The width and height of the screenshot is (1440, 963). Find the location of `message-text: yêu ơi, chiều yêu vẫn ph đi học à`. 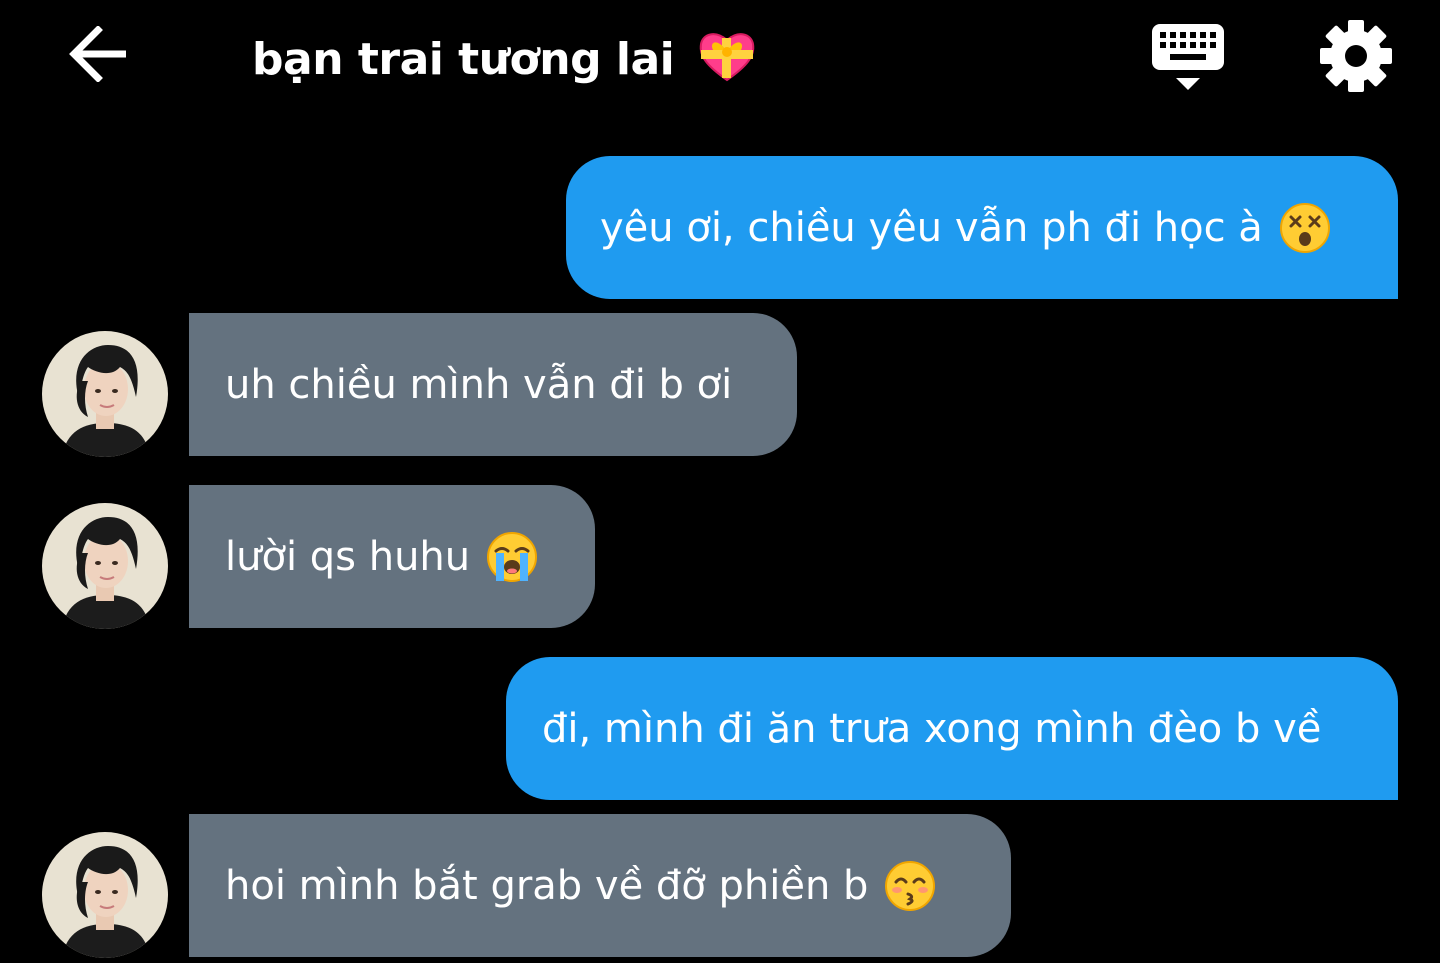

message-text: yêu ơi, chiều yêu vẫn ph đi học à is located at coordinates (931, 227).